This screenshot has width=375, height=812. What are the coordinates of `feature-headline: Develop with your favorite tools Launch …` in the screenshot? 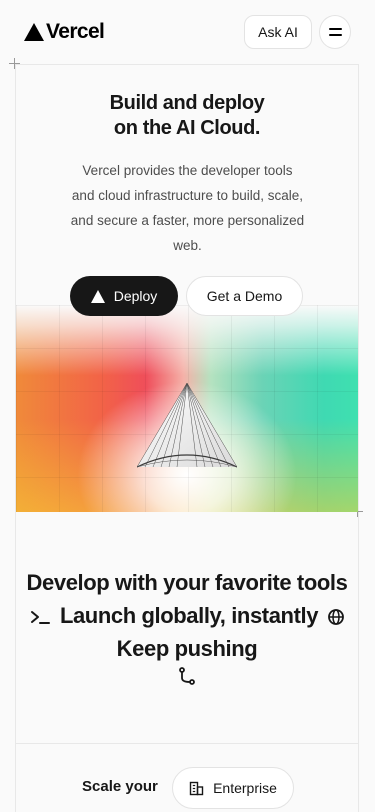 It's located at (187, 615).